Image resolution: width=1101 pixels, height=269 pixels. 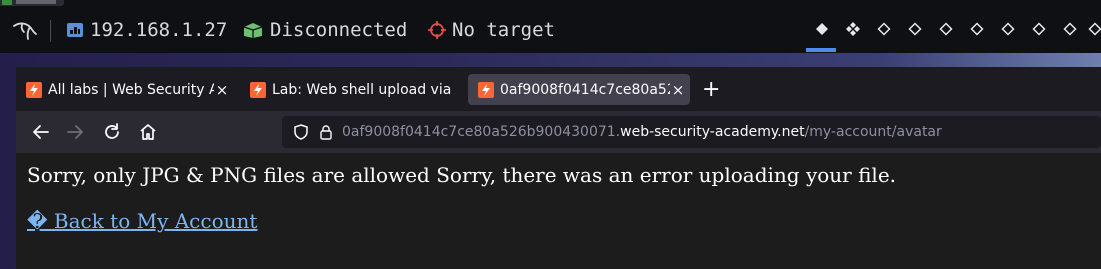 What do you see at coordinates (41, 132) in the screenshot?
I see `back-arrow-icon` at bounding box center [41, 132].